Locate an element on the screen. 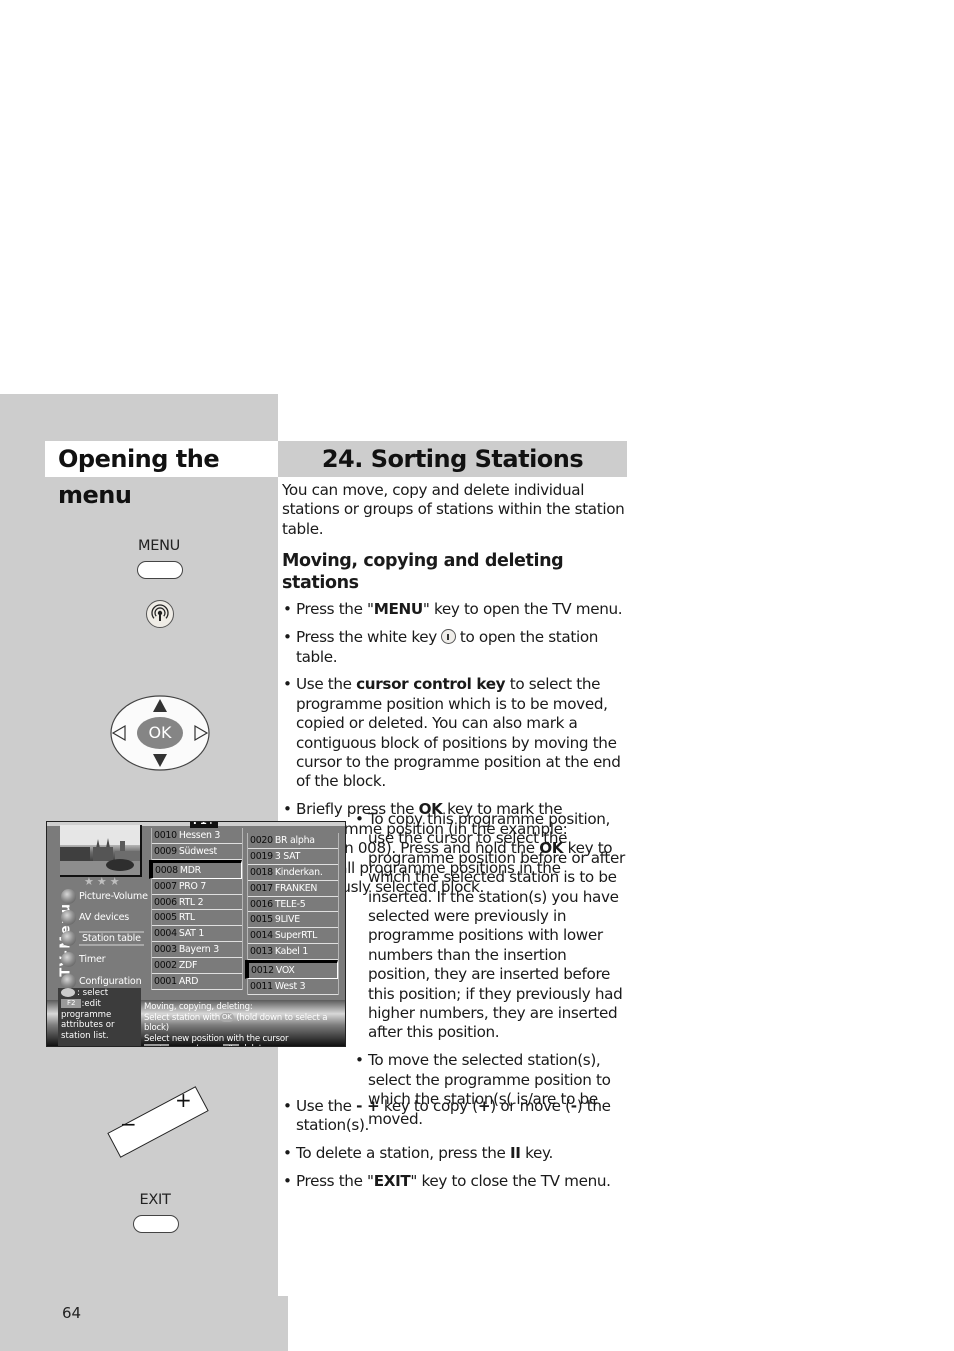 This screenshot has width=954, height=1351. f1-up-indicator: F1↑ is located at coordinates (204, 825).